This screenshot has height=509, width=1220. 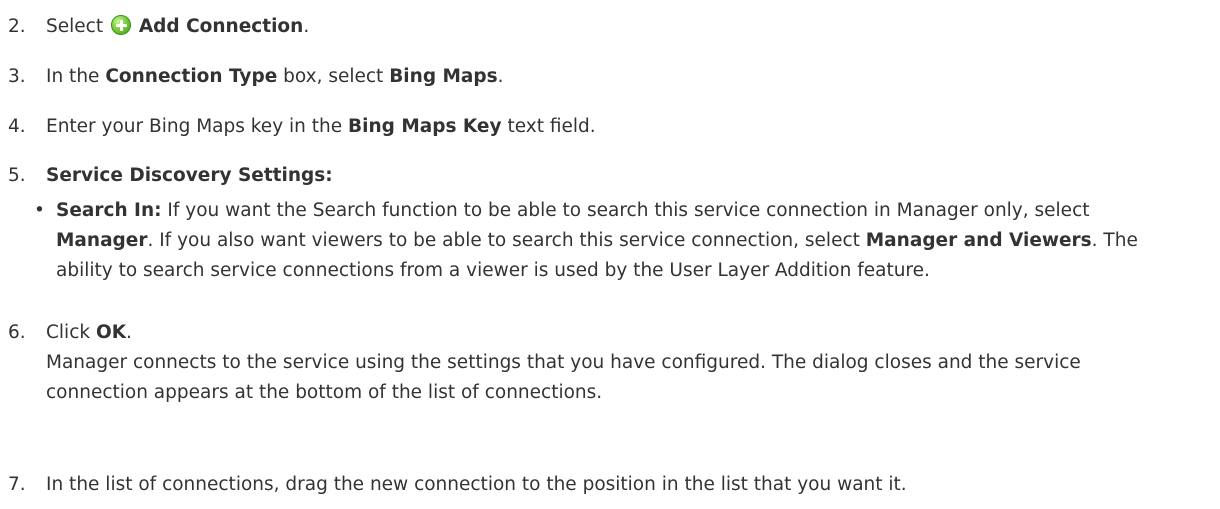 What do you see at coordinates (17, 332) in the screenshot?
I see `step-number: 6.` at bounding box center [17, 332].